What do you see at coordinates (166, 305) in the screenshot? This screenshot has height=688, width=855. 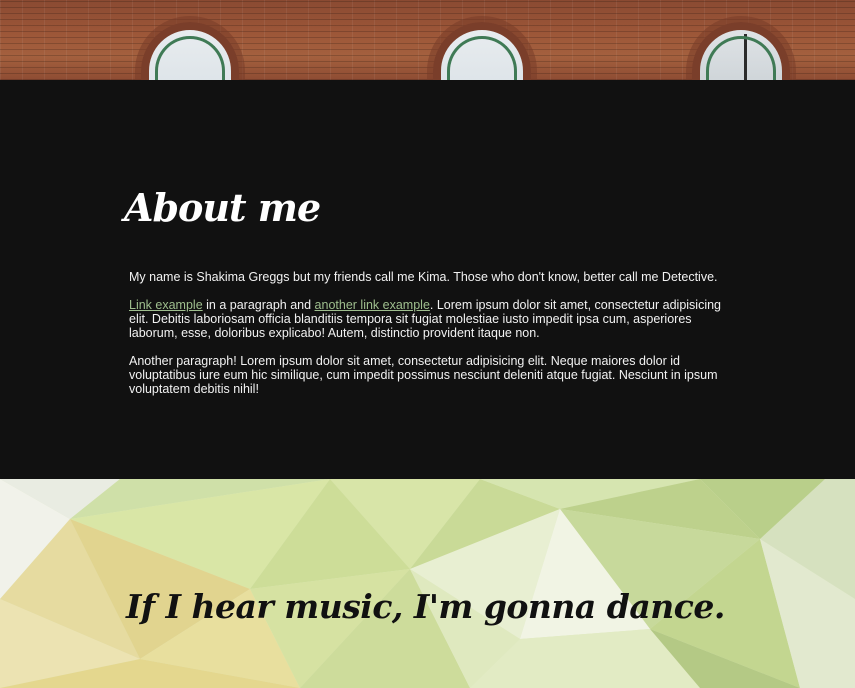 I see `link-example: Link example` at bounding box center [166, 305].